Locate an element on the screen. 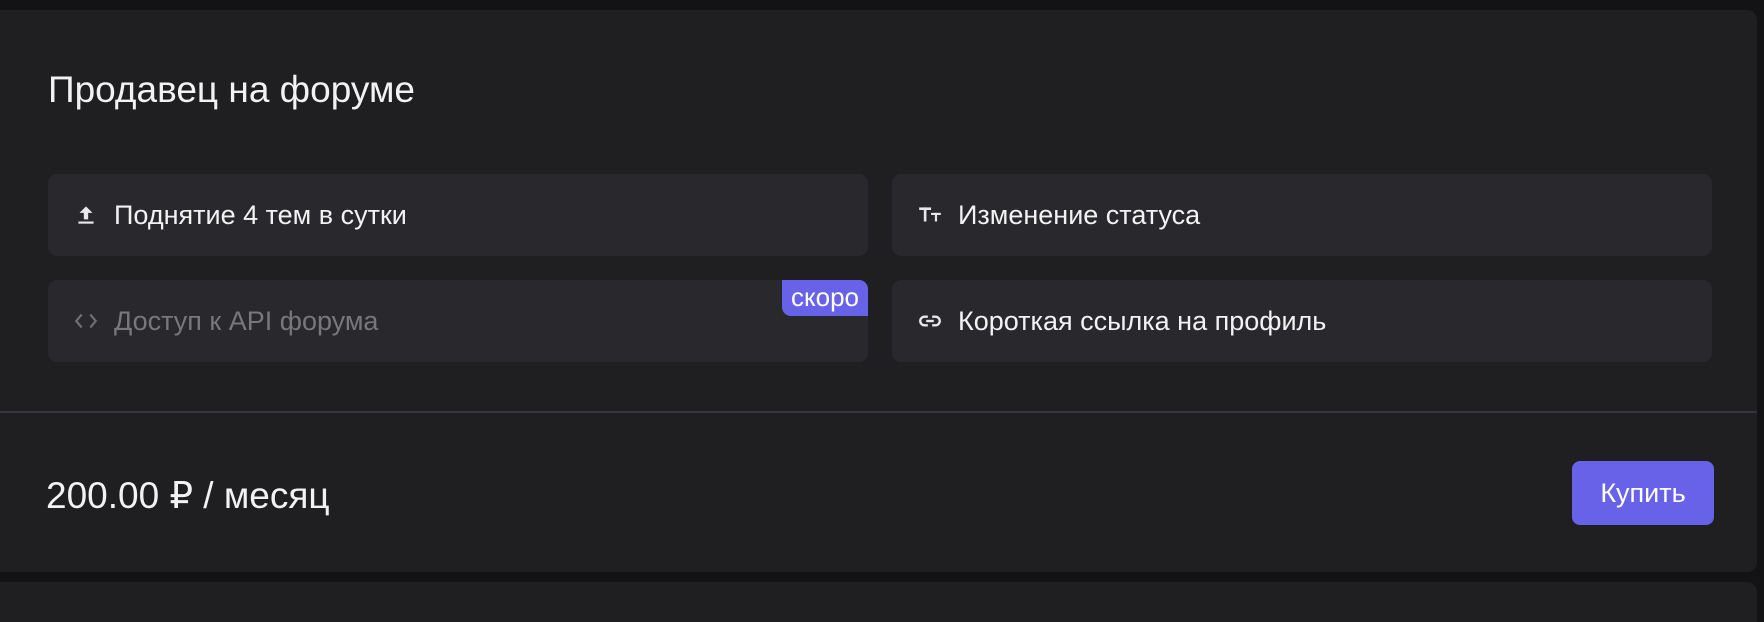  feature-label: Поднятие 4 тем в сутки is located at coordinates (260, 215).